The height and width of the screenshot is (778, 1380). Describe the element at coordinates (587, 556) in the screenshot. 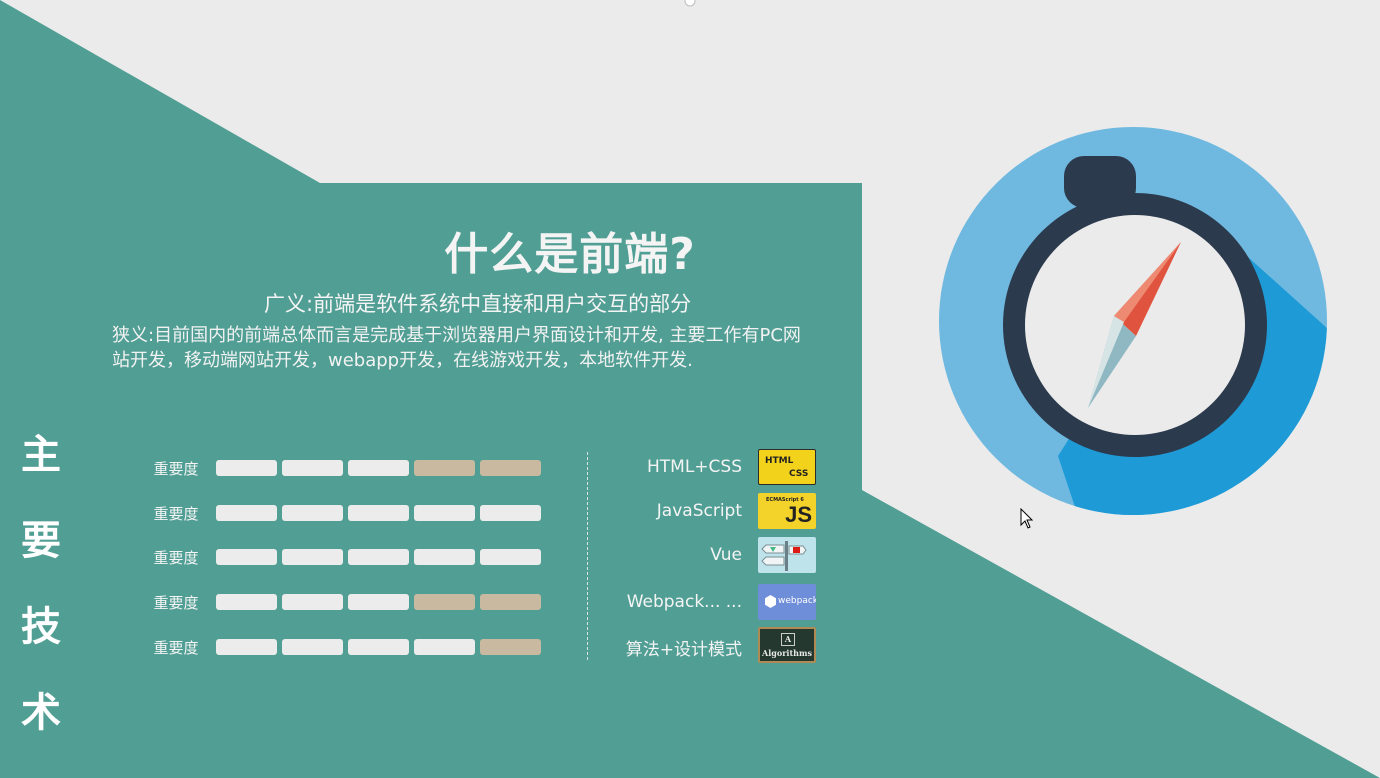

I see `dashed-divider` at that location.